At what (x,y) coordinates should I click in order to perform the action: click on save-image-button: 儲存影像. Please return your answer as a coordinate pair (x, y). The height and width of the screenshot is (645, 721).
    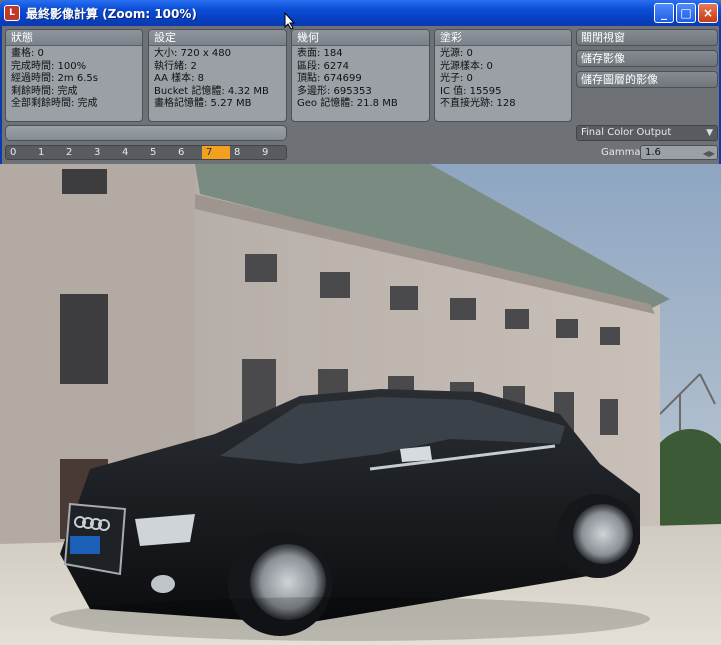
    Looking at the image, I should click on (647, 58).